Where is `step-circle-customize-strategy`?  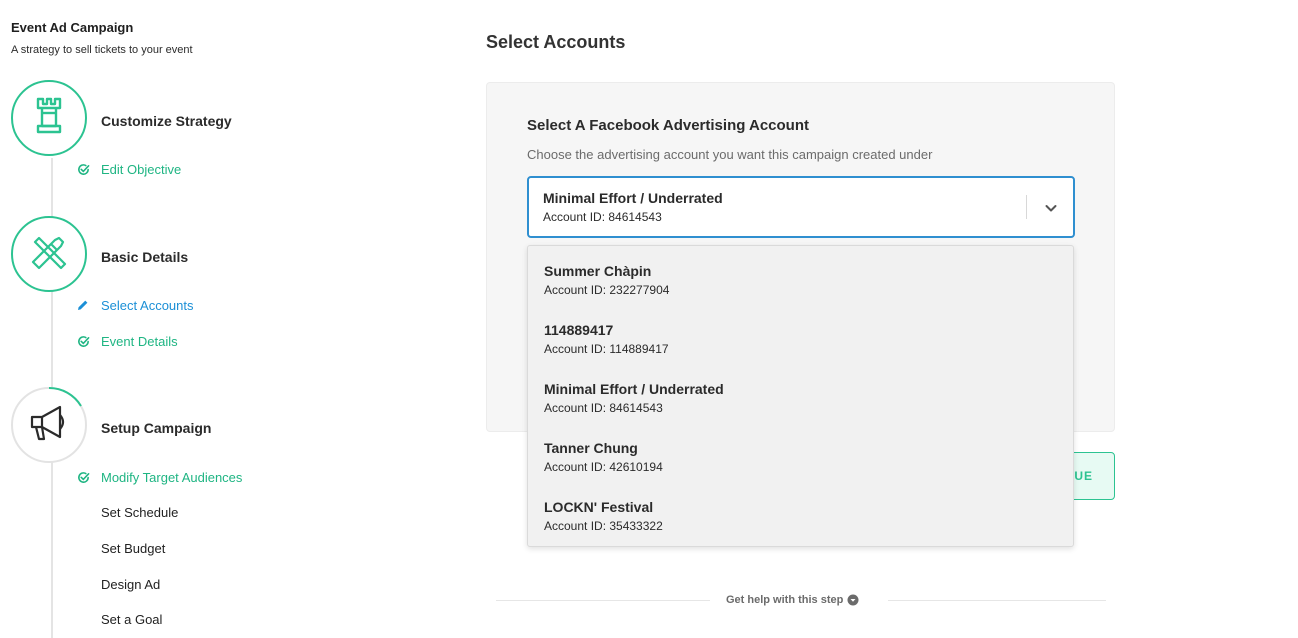 step-circle-customize-strategy is located at coordinates (49, 118).